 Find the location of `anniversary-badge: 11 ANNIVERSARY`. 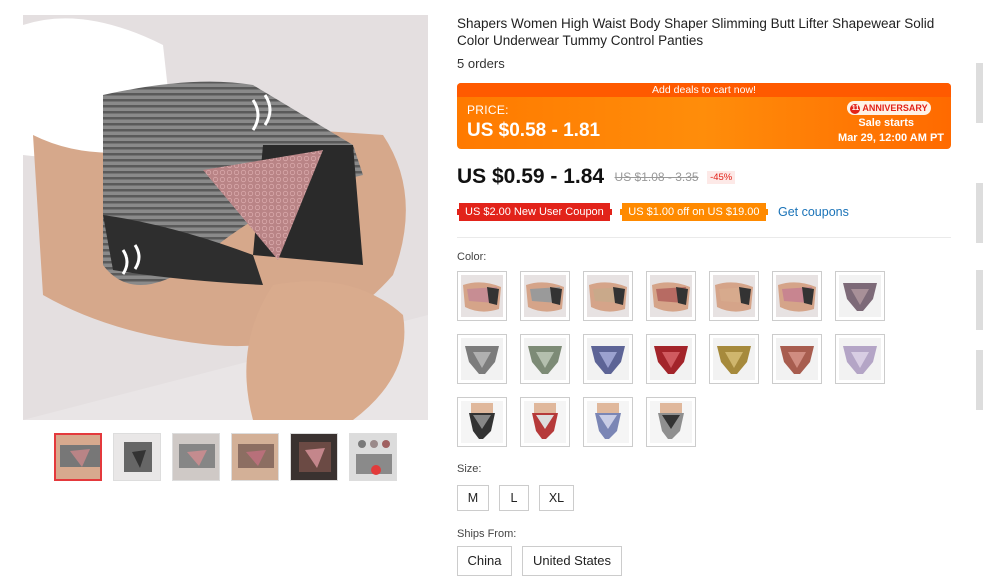

anniversary-badge: 11 ANNIVERSARY is located at coordinates (889, 108).